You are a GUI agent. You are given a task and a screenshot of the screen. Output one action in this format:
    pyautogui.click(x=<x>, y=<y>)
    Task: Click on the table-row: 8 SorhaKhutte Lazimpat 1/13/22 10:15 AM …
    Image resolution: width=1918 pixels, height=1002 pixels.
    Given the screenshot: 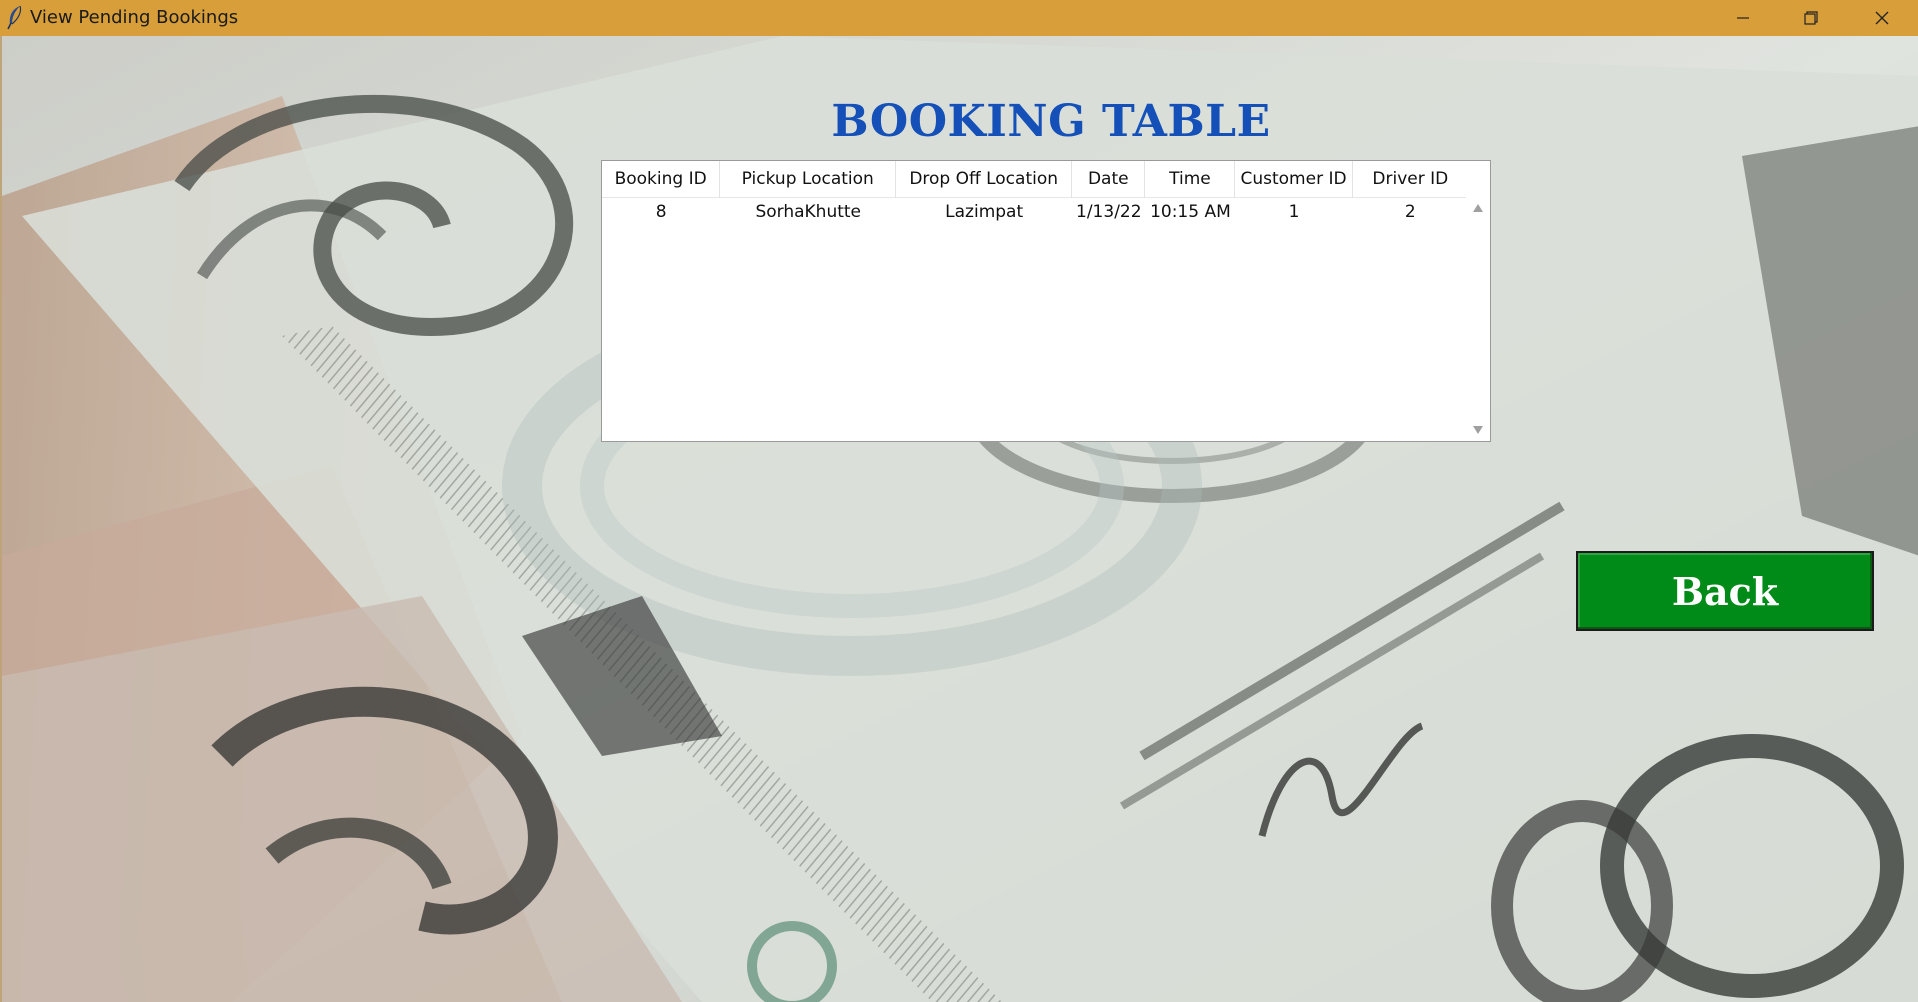 What is the action you would take?
    pyautogui.click(x=1035, y=213)
    